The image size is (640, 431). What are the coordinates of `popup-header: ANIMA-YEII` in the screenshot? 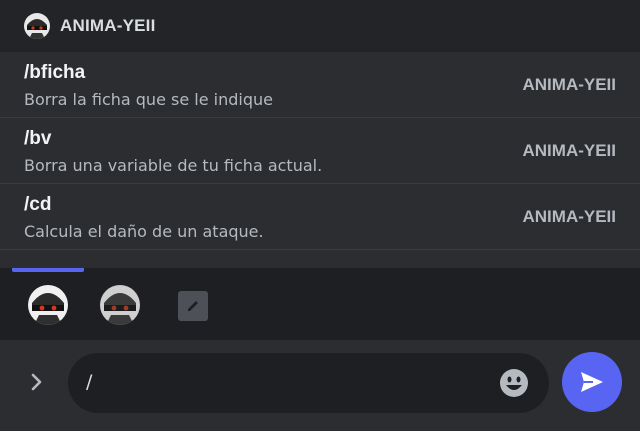 It's located at (320, 26).